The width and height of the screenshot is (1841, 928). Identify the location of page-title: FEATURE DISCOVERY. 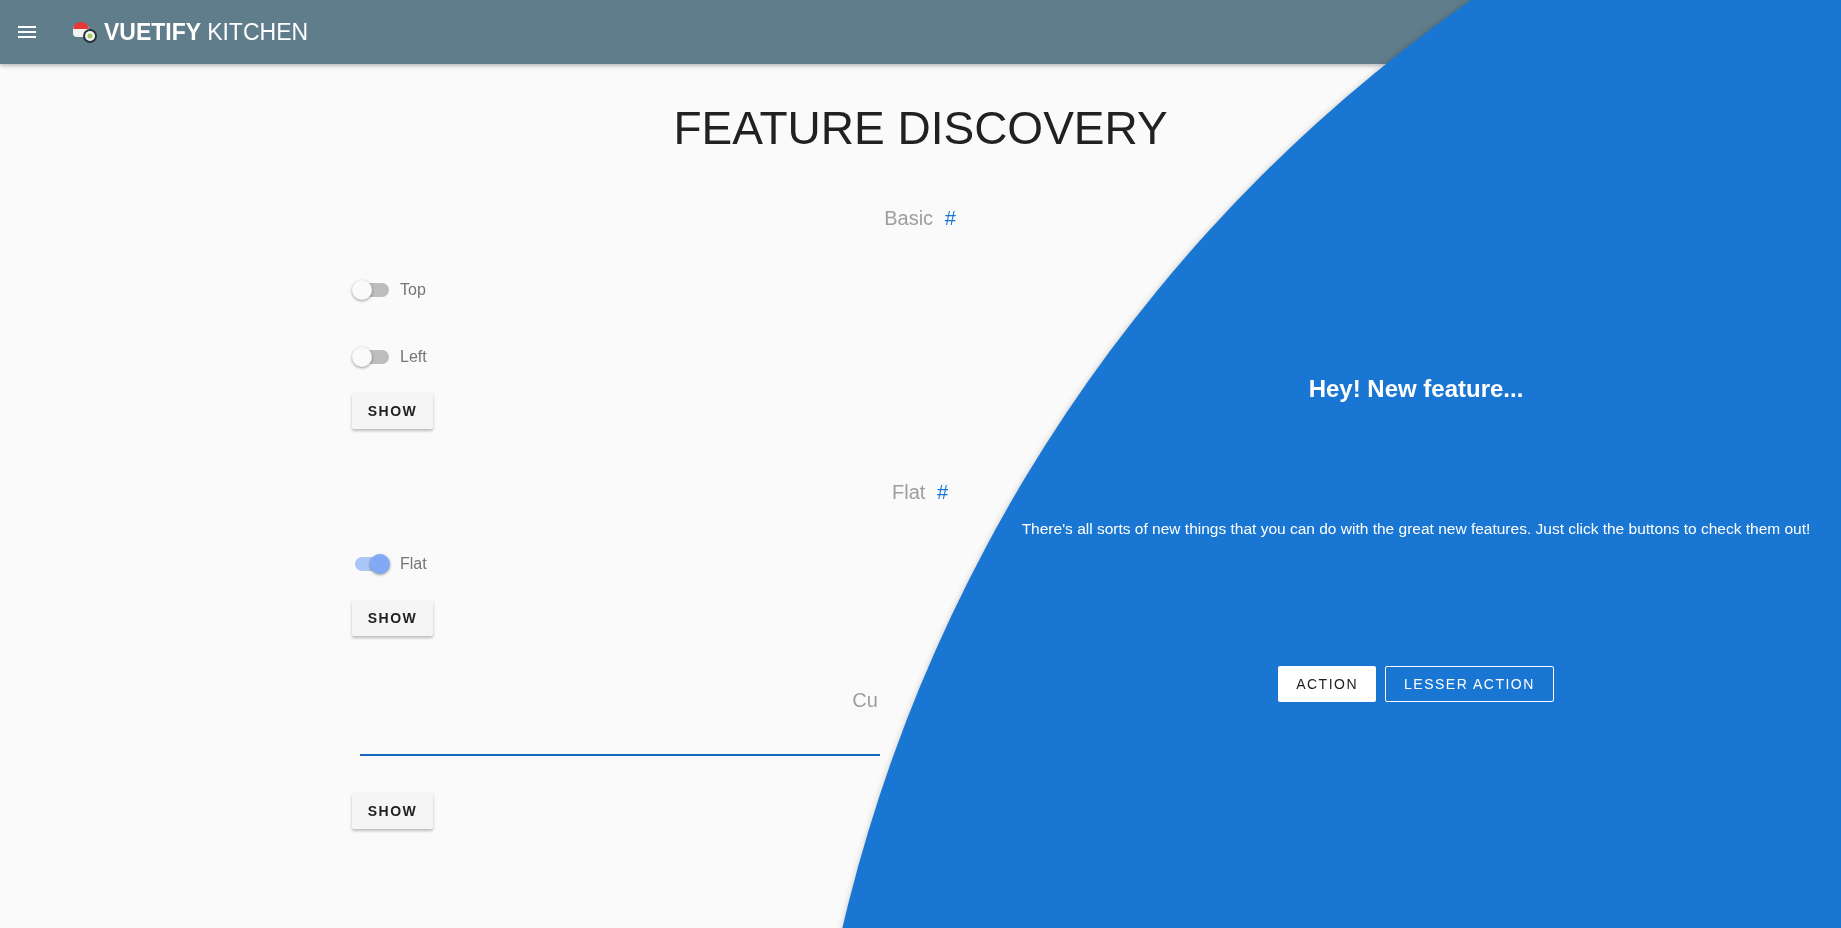
(920, 128).